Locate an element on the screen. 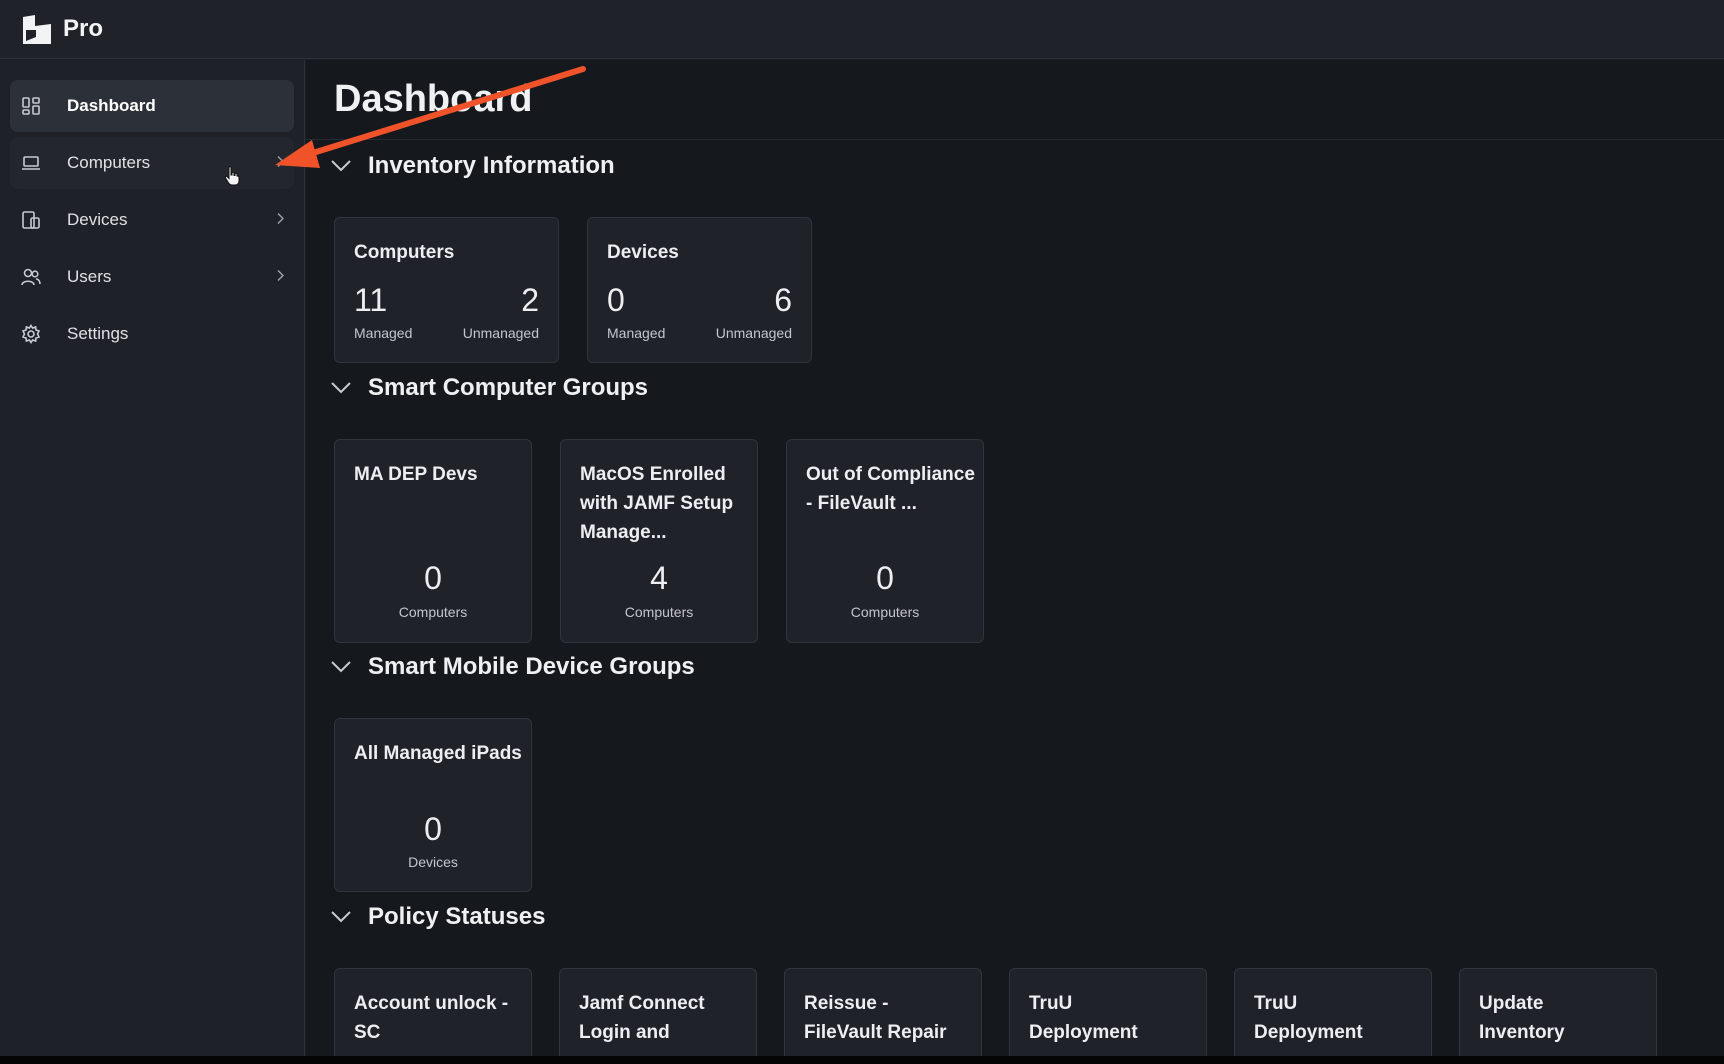  card-title: Update Inventory is located at coordinates (1522, 1018).